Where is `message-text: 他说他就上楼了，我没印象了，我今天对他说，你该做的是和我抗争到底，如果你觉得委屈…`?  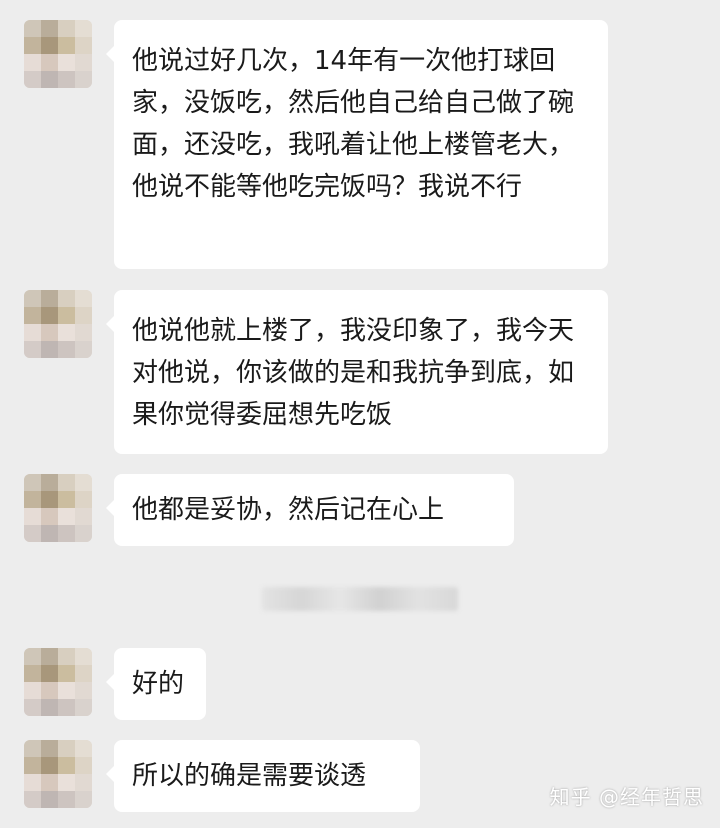 message-text: 他说他就上楼了，我没印象了，我今天对他说，你该做的是和我抗争到底，如果你觉得委屈… is located at coordinates (353, 373).